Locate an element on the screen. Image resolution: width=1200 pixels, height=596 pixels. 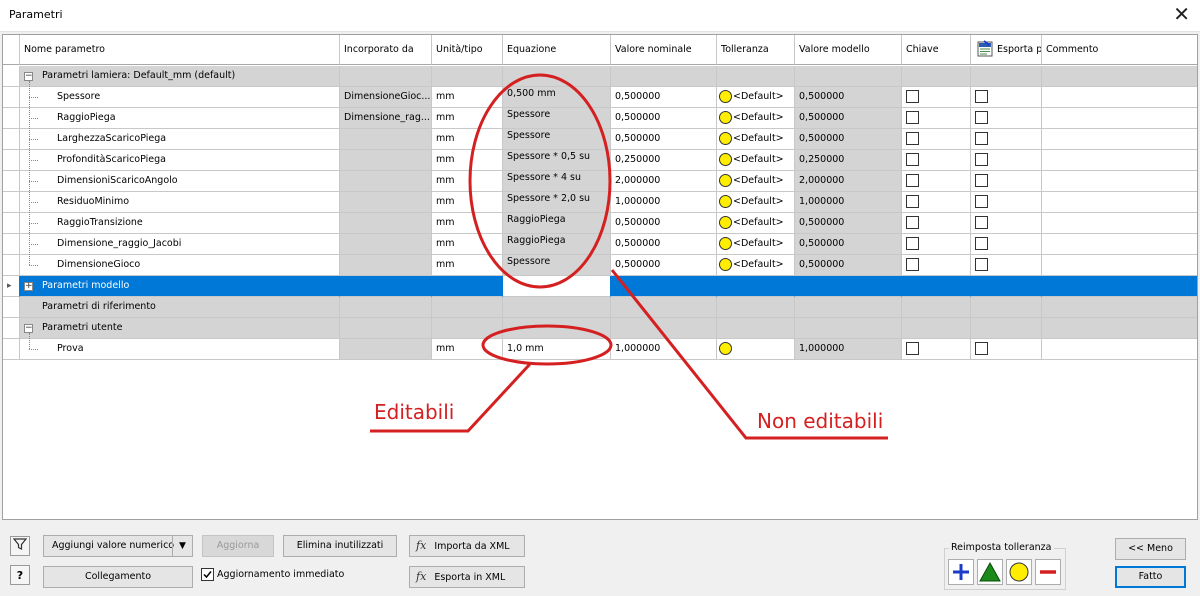
less-button: << Meno is located at coordinates (1150, 549).